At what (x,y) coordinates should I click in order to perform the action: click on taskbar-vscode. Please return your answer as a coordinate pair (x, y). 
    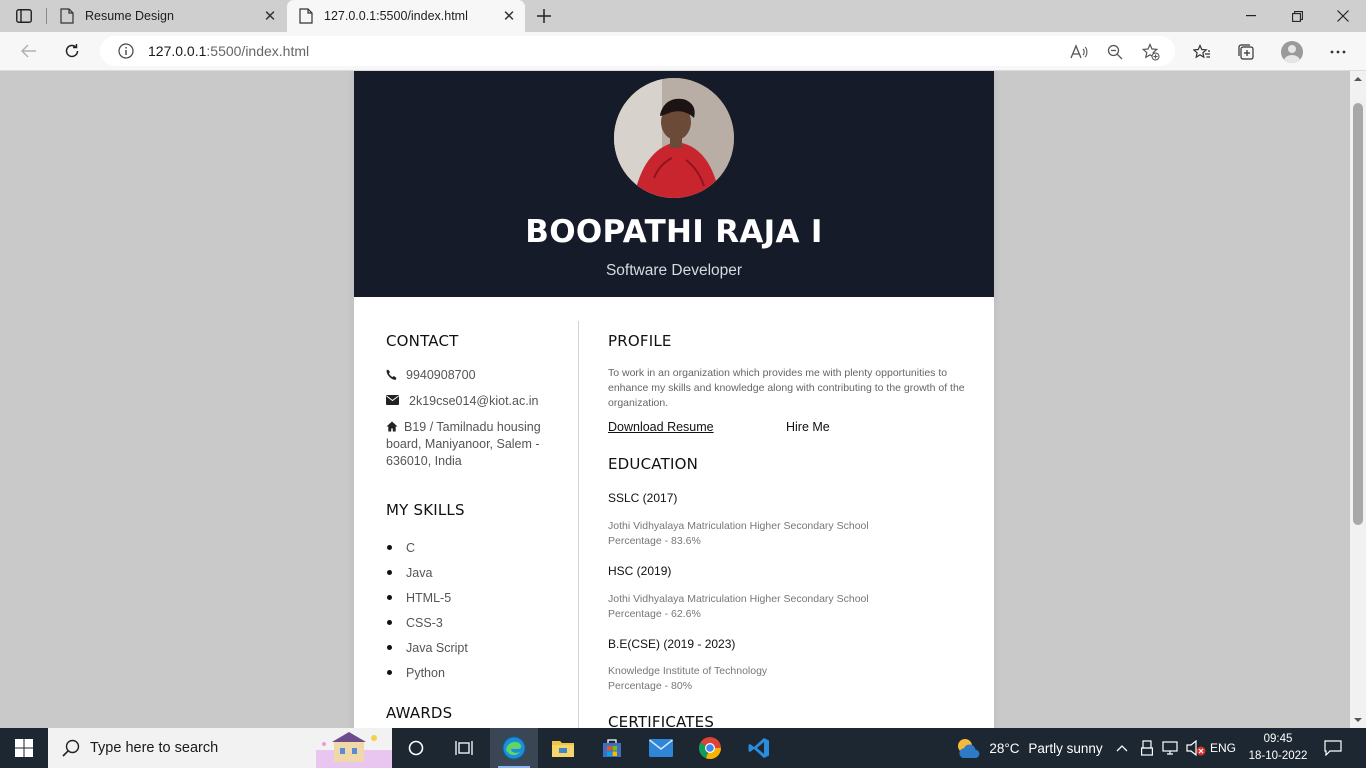
    Looking at the image, I should click on (759, 748).